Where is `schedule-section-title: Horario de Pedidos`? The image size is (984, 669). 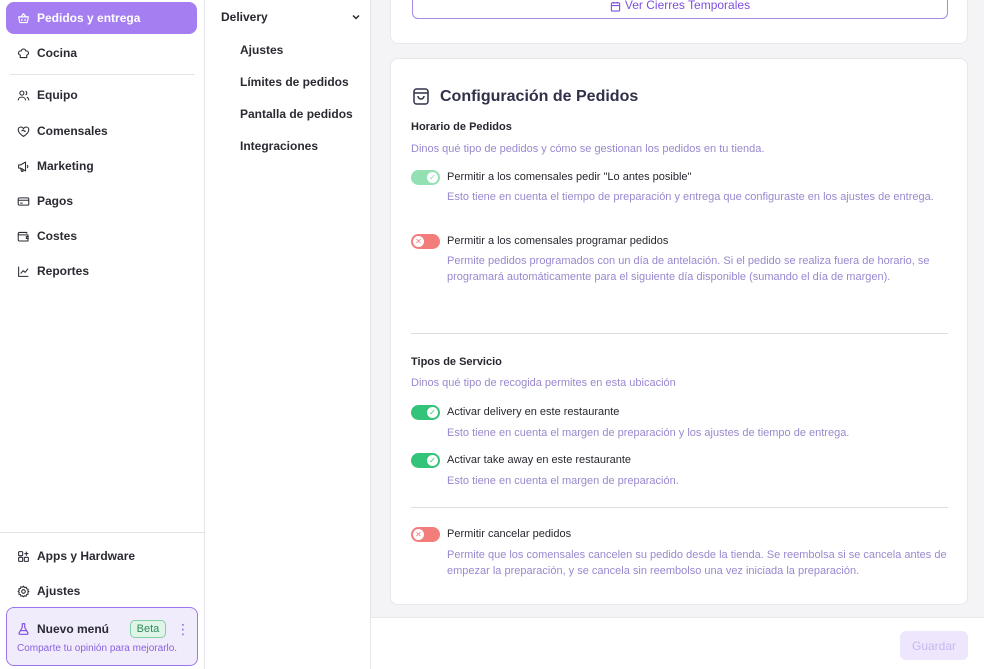
schedule-section-title: Horario de Pedidos is located at coordinates (461, 127).